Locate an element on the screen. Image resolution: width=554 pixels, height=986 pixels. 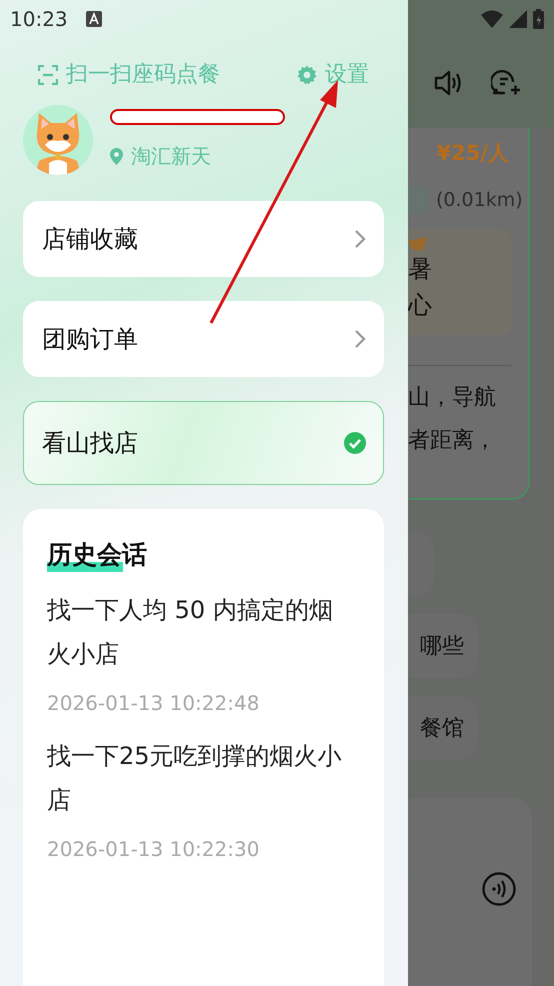
location-label: 淘汇新天 is located at coordinates (171, 156).